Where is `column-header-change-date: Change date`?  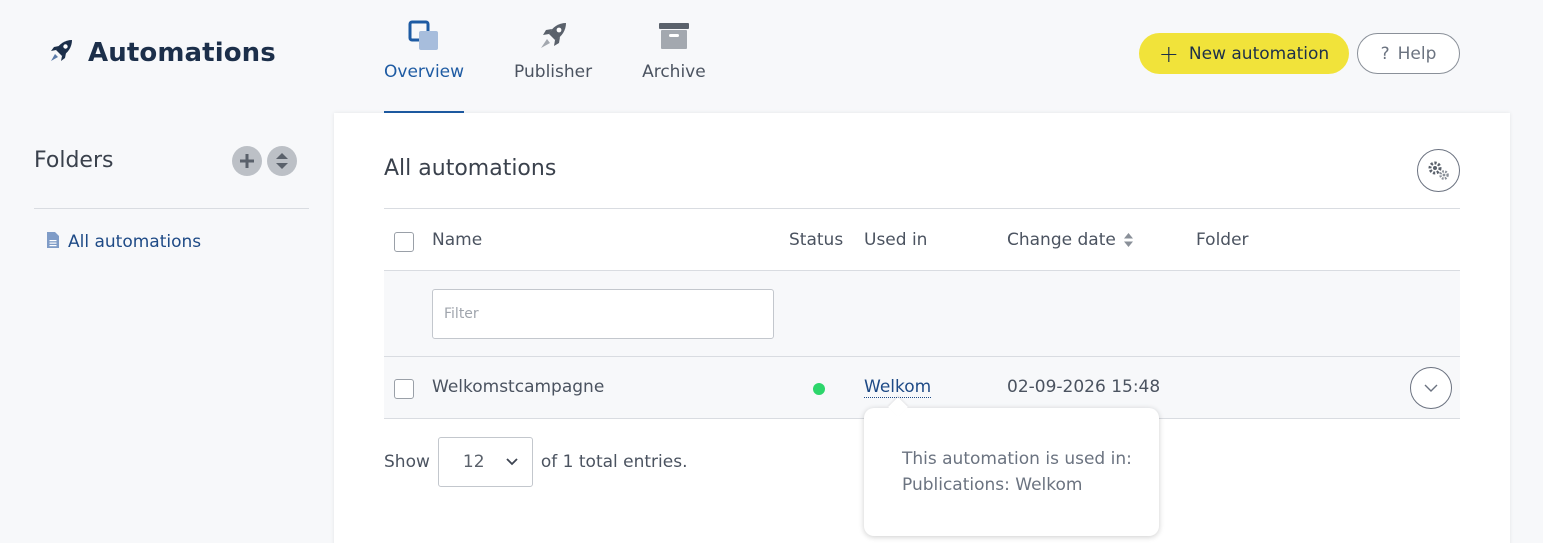 column-header-change-date: Change date is located at coordinates (1070, 240).